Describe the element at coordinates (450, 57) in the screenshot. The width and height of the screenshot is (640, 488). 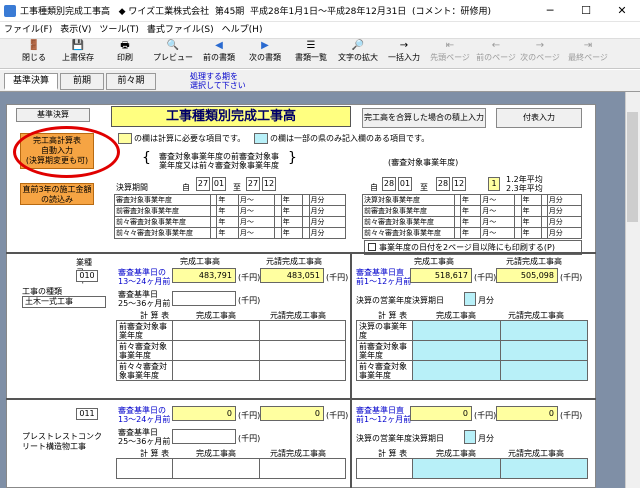
I see `first-page-label: 先頭ページ` at that location.